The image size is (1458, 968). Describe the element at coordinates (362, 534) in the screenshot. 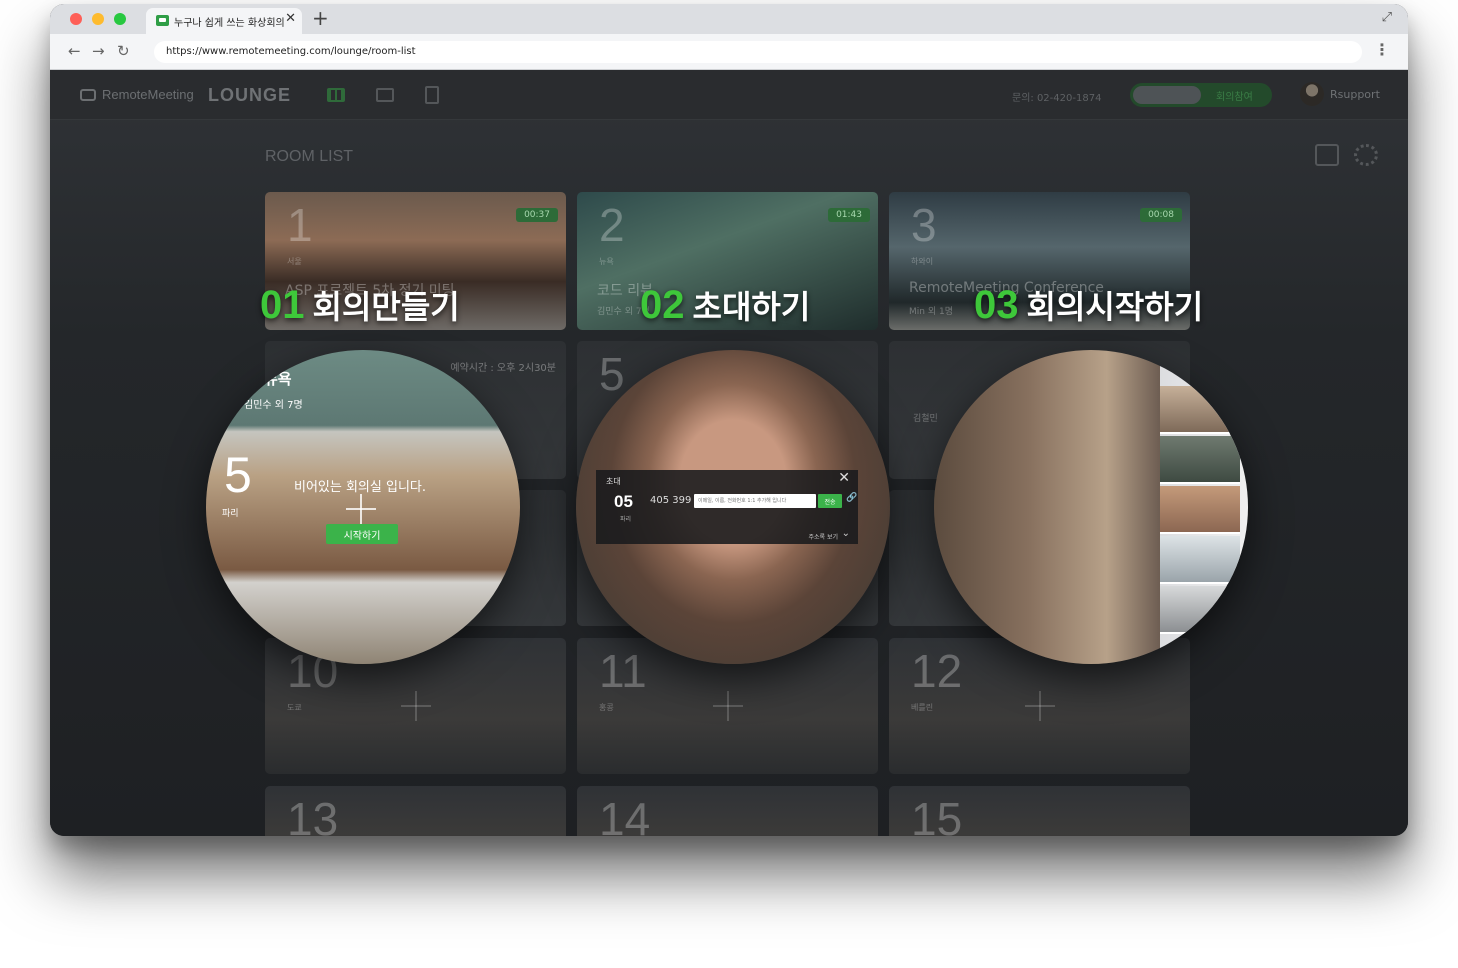

I see `start-button: 시작하기` at that location.